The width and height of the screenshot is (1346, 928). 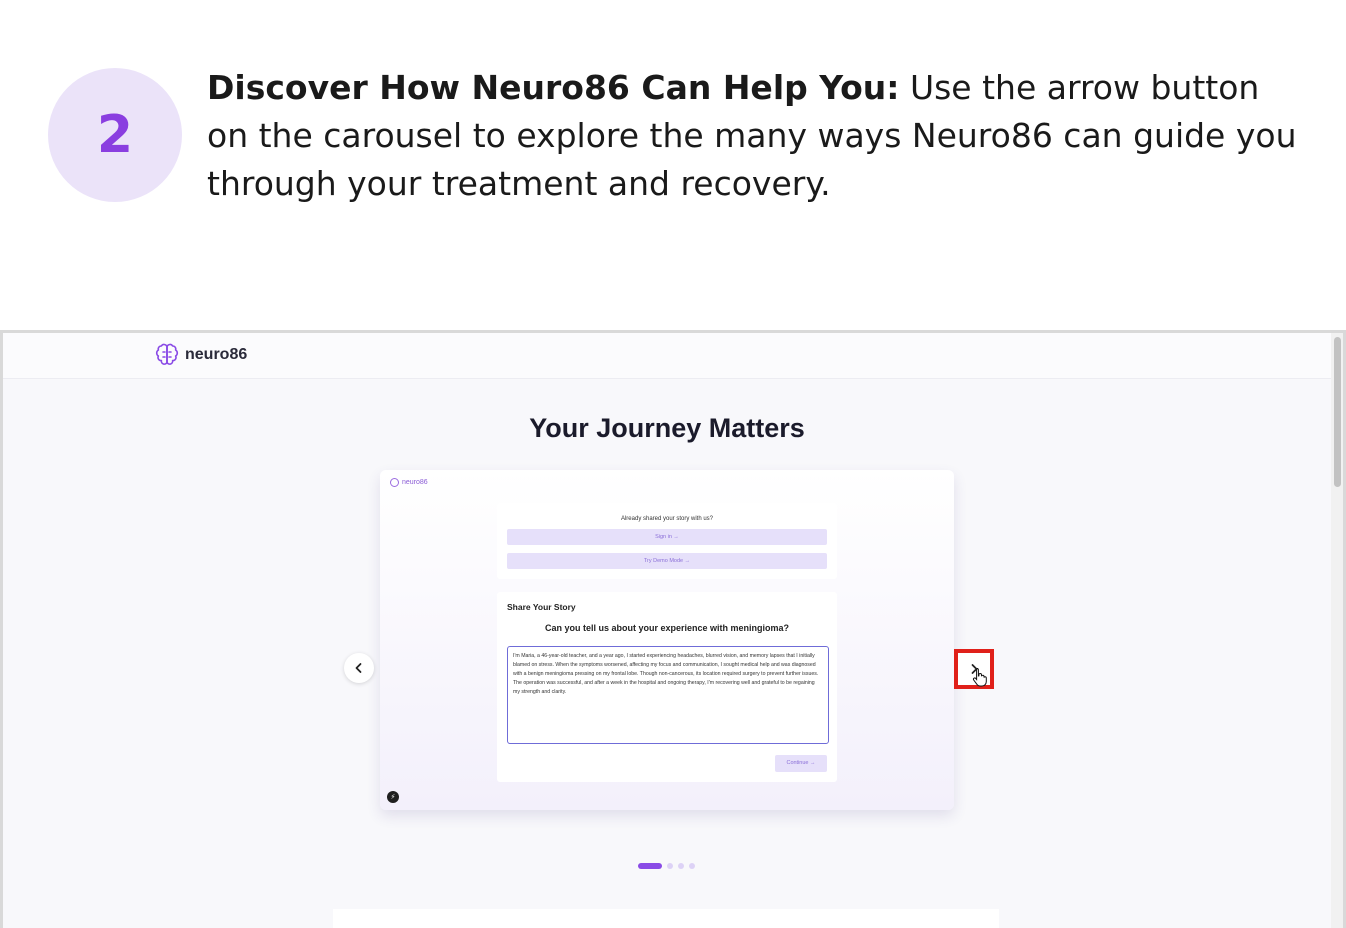 I want to click on carousel-next-button, so click(x=974, y=669).